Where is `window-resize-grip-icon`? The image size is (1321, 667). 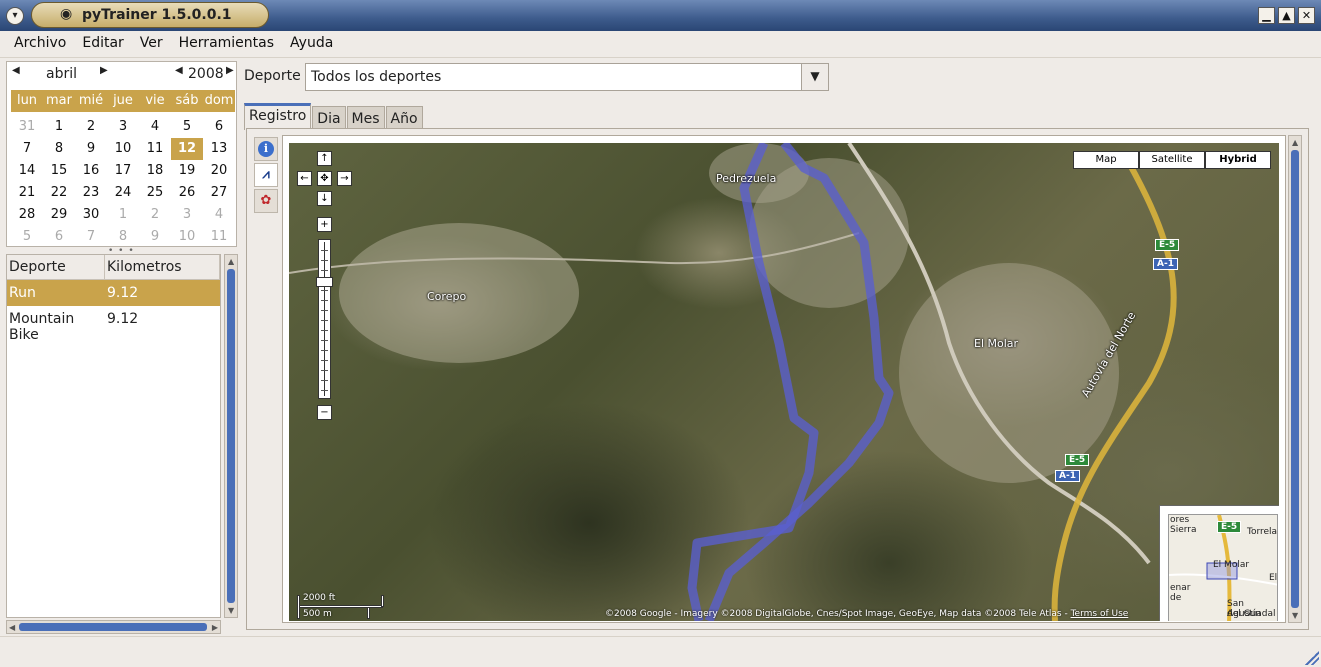
window-resize-grip-icon is located at coordinates (1312, 658).